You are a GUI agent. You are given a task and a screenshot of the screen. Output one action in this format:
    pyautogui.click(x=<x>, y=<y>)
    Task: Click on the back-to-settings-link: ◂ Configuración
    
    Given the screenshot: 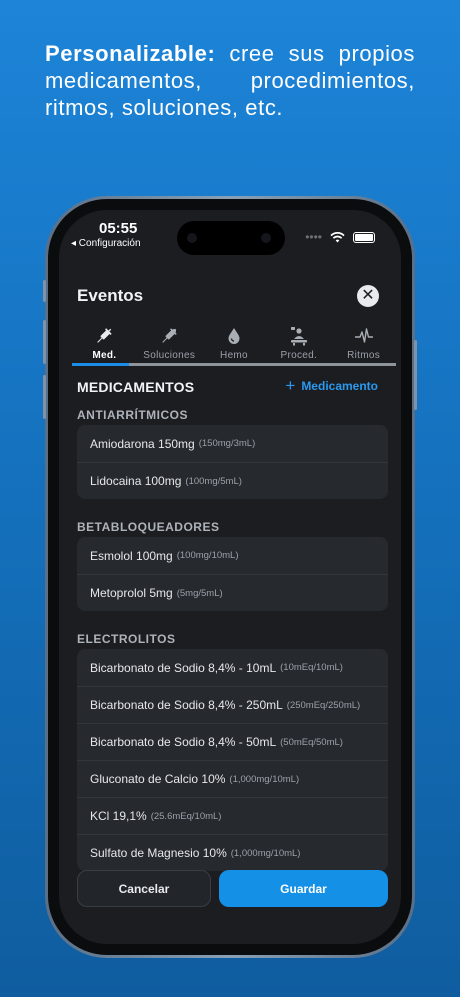 What is the action you would take?
    pyautogui.click(x=106, y=243)
    